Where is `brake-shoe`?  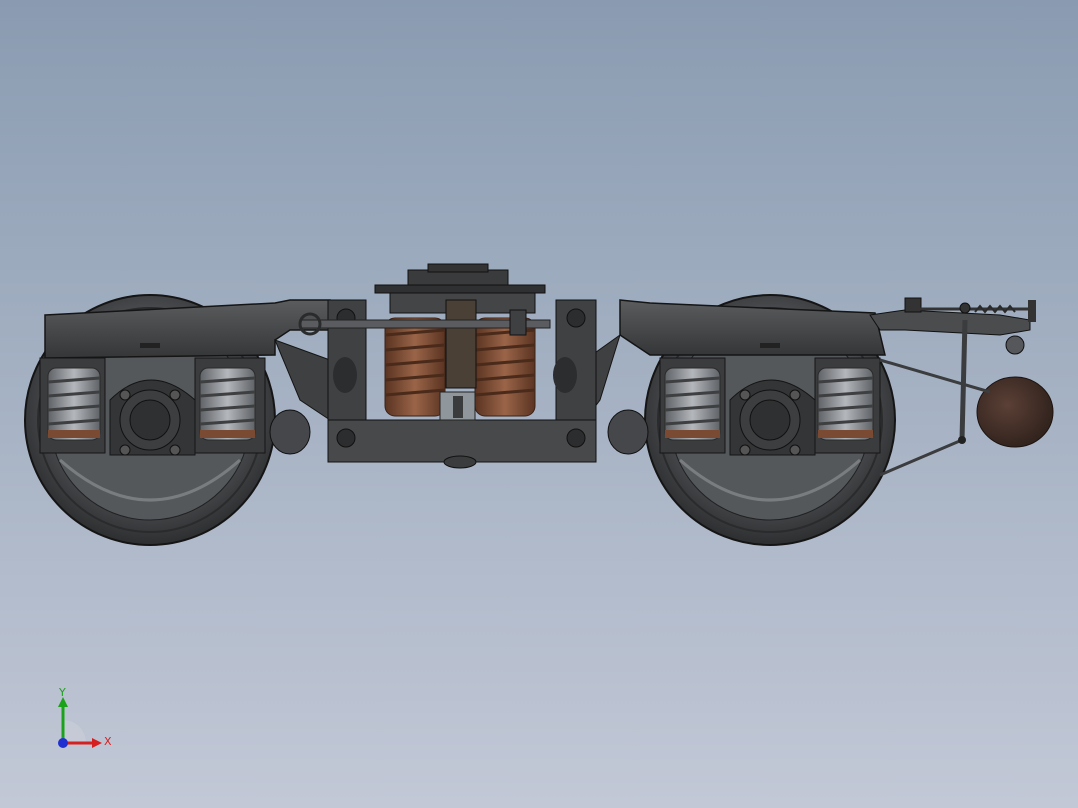 brake-shoe is located at coordinates (1015, 412).